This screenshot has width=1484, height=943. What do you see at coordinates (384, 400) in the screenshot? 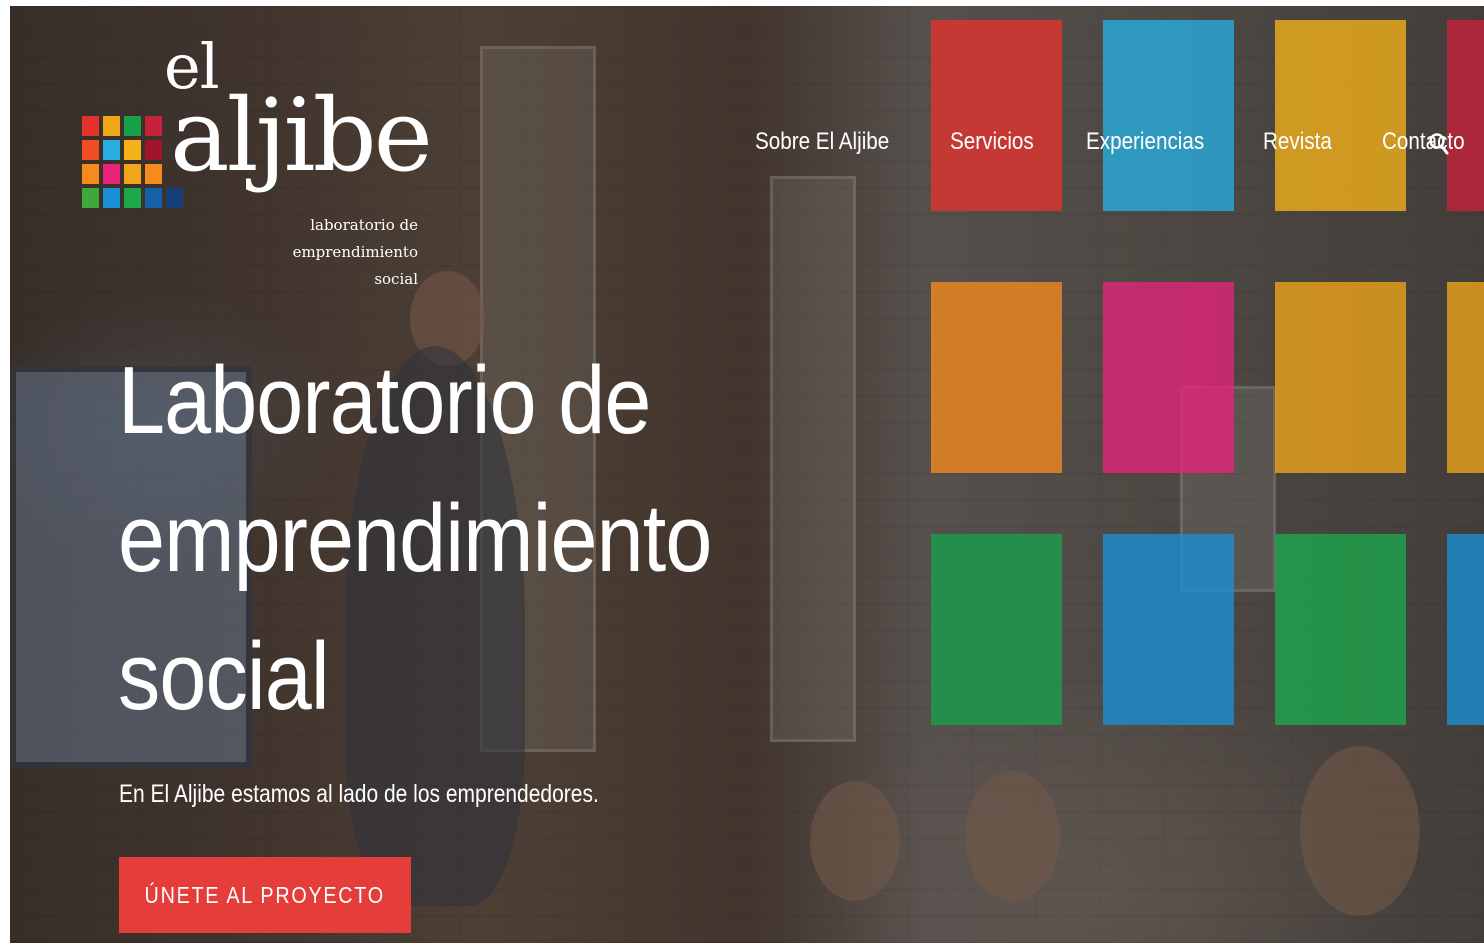
I see `hero-title-line: Laboratorio de` at bounding box center [384, 400].